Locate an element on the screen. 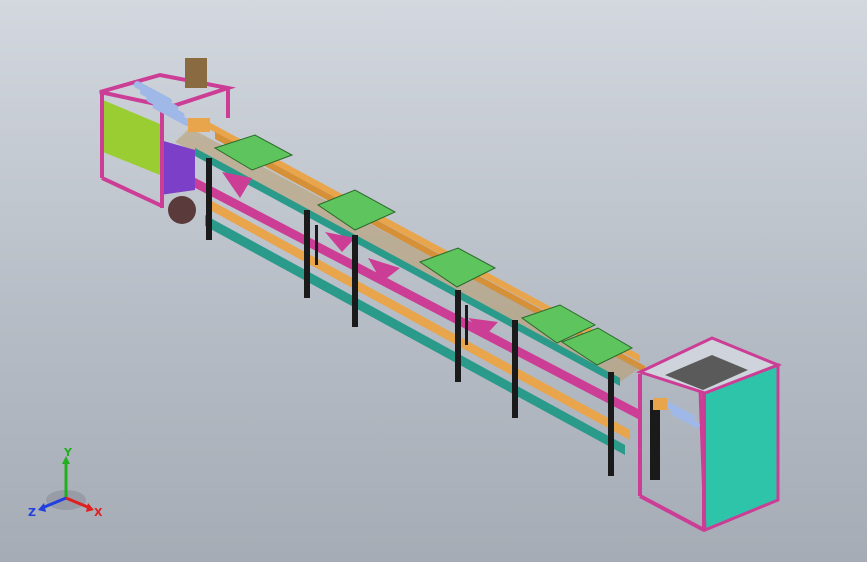  coordinate-triad: Y X Z is located at coordinates (65, 482).